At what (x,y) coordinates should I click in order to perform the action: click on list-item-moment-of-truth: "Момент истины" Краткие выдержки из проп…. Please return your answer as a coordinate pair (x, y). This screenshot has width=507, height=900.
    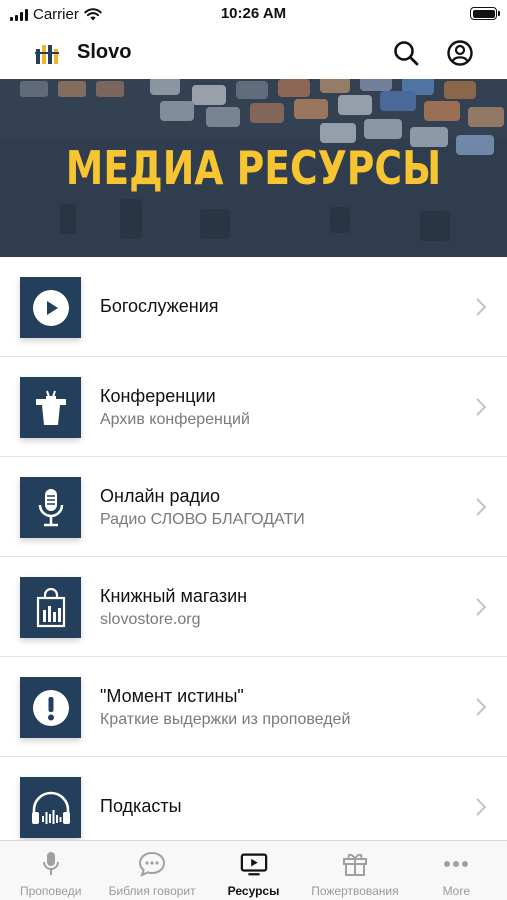
    Looking at the image, I should click on (253, 707).